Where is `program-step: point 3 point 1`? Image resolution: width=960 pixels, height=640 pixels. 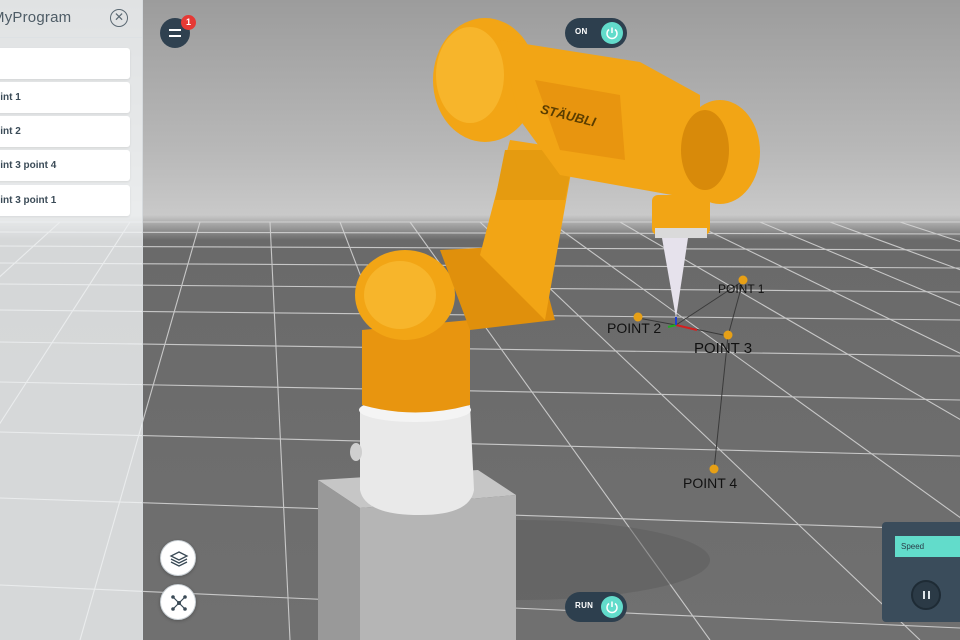
program-step: point 3 point 1 is located at coordinates (65, 200).